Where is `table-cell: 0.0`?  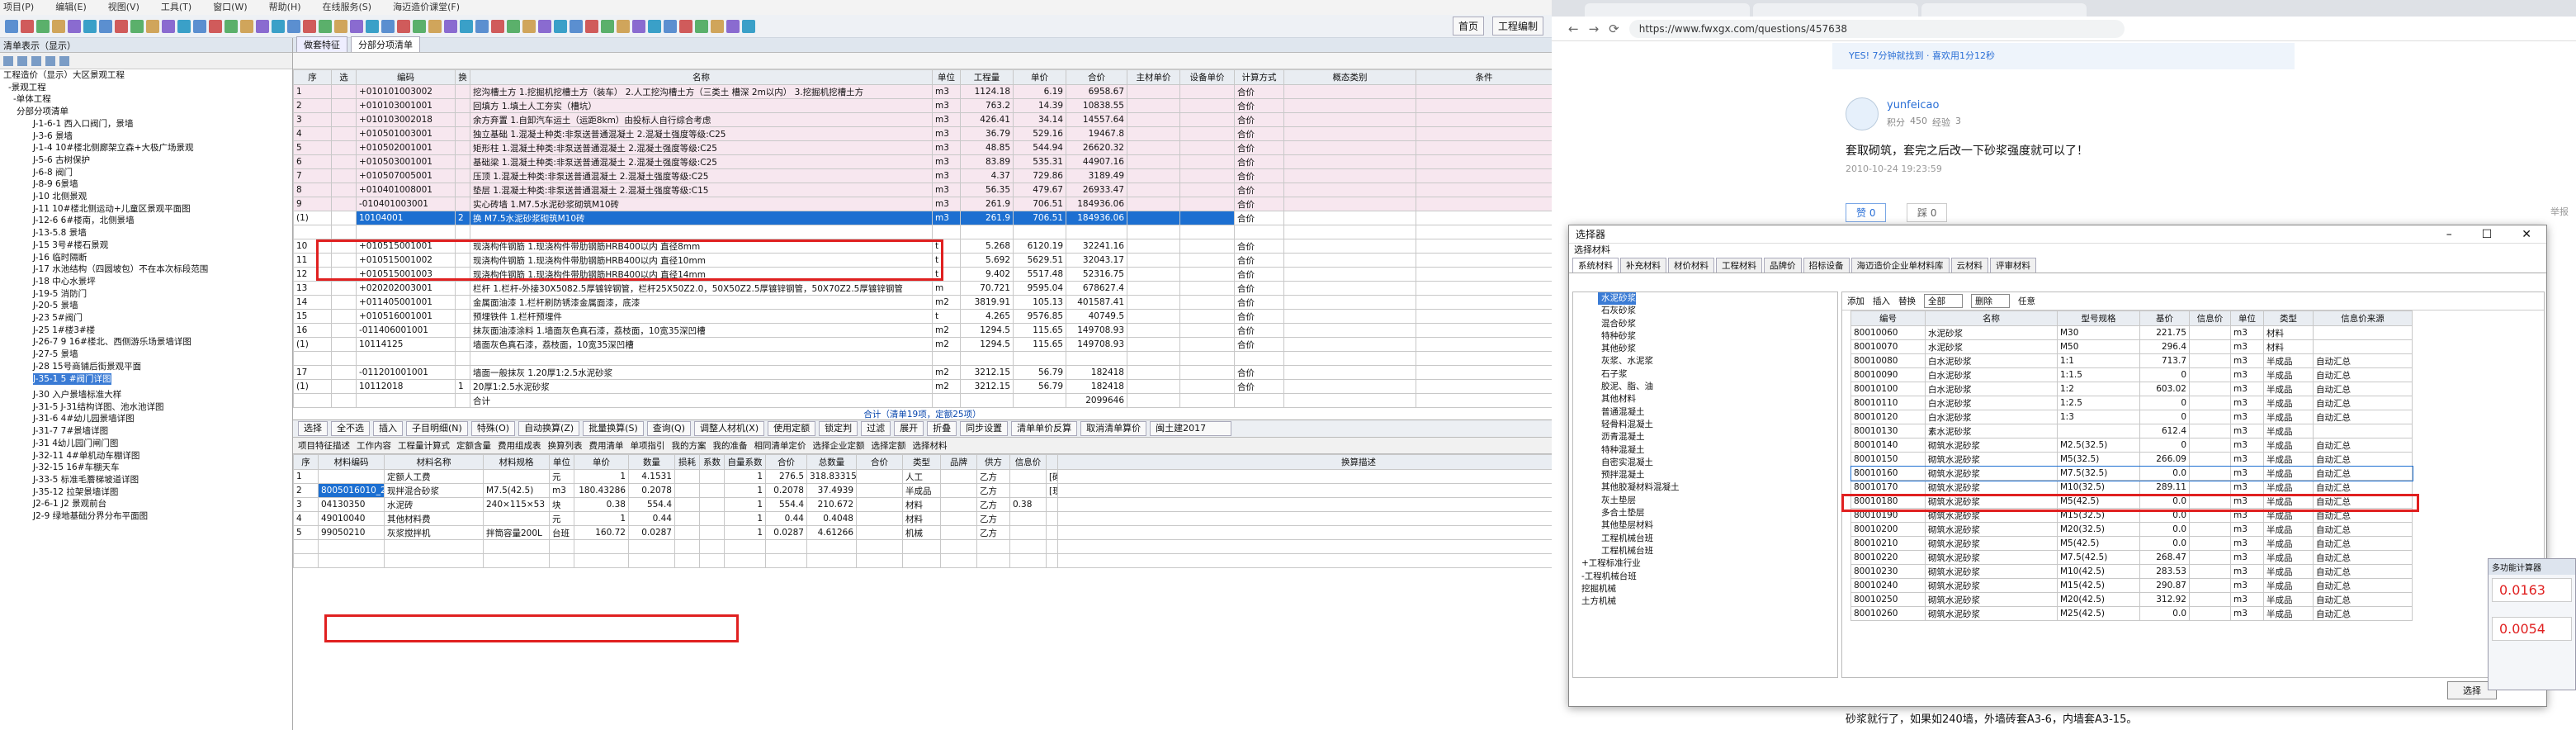
table-cell: 0.0 is located at coordinates (2164, 473).